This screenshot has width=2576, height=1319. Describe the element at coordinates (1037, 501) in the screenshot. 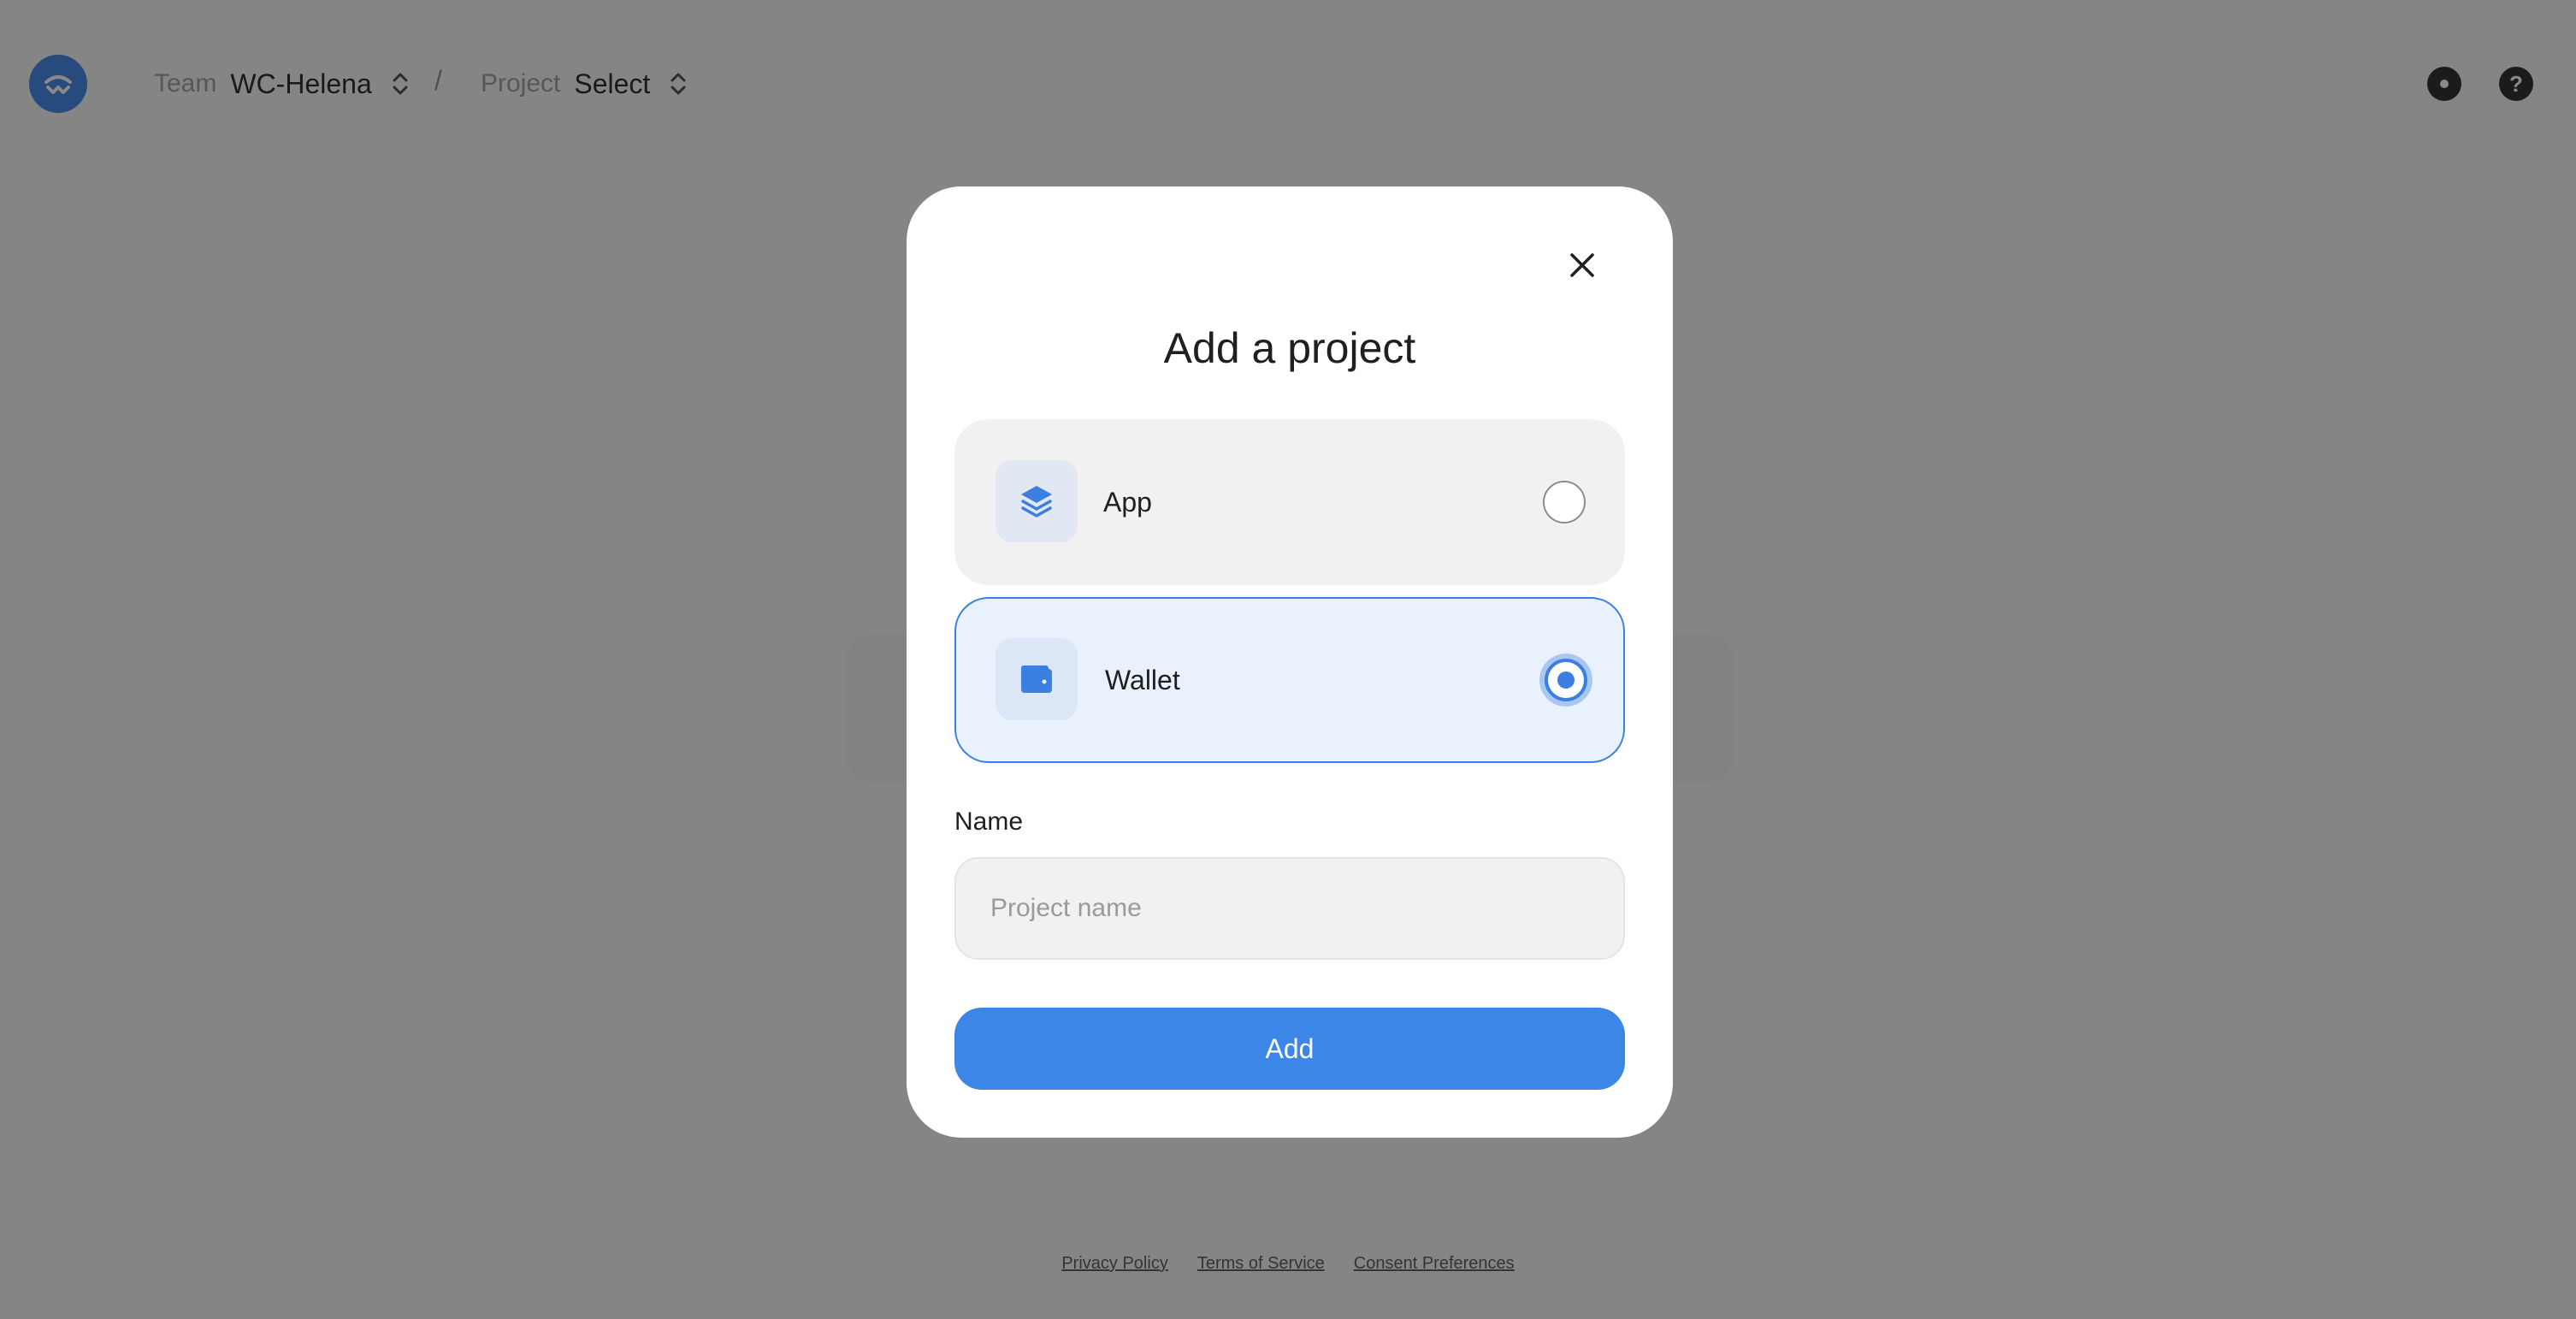

I see `layers-icon` at that location.